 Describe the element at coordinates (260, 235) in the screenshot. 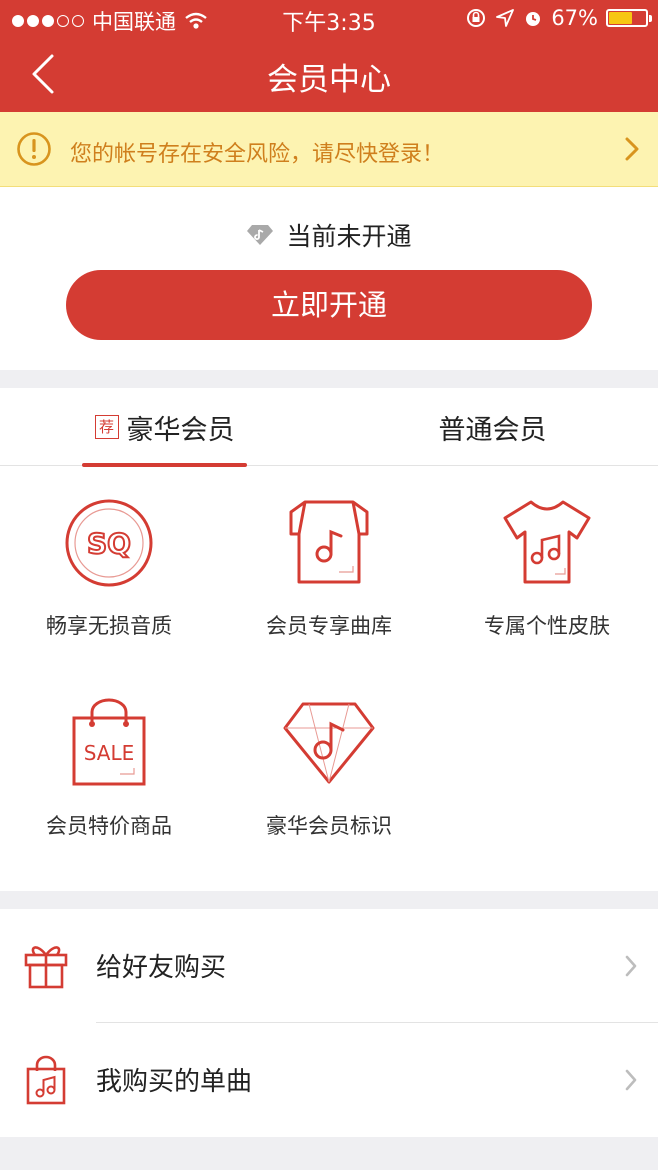

I see `gray-diamond-icon` at that location.